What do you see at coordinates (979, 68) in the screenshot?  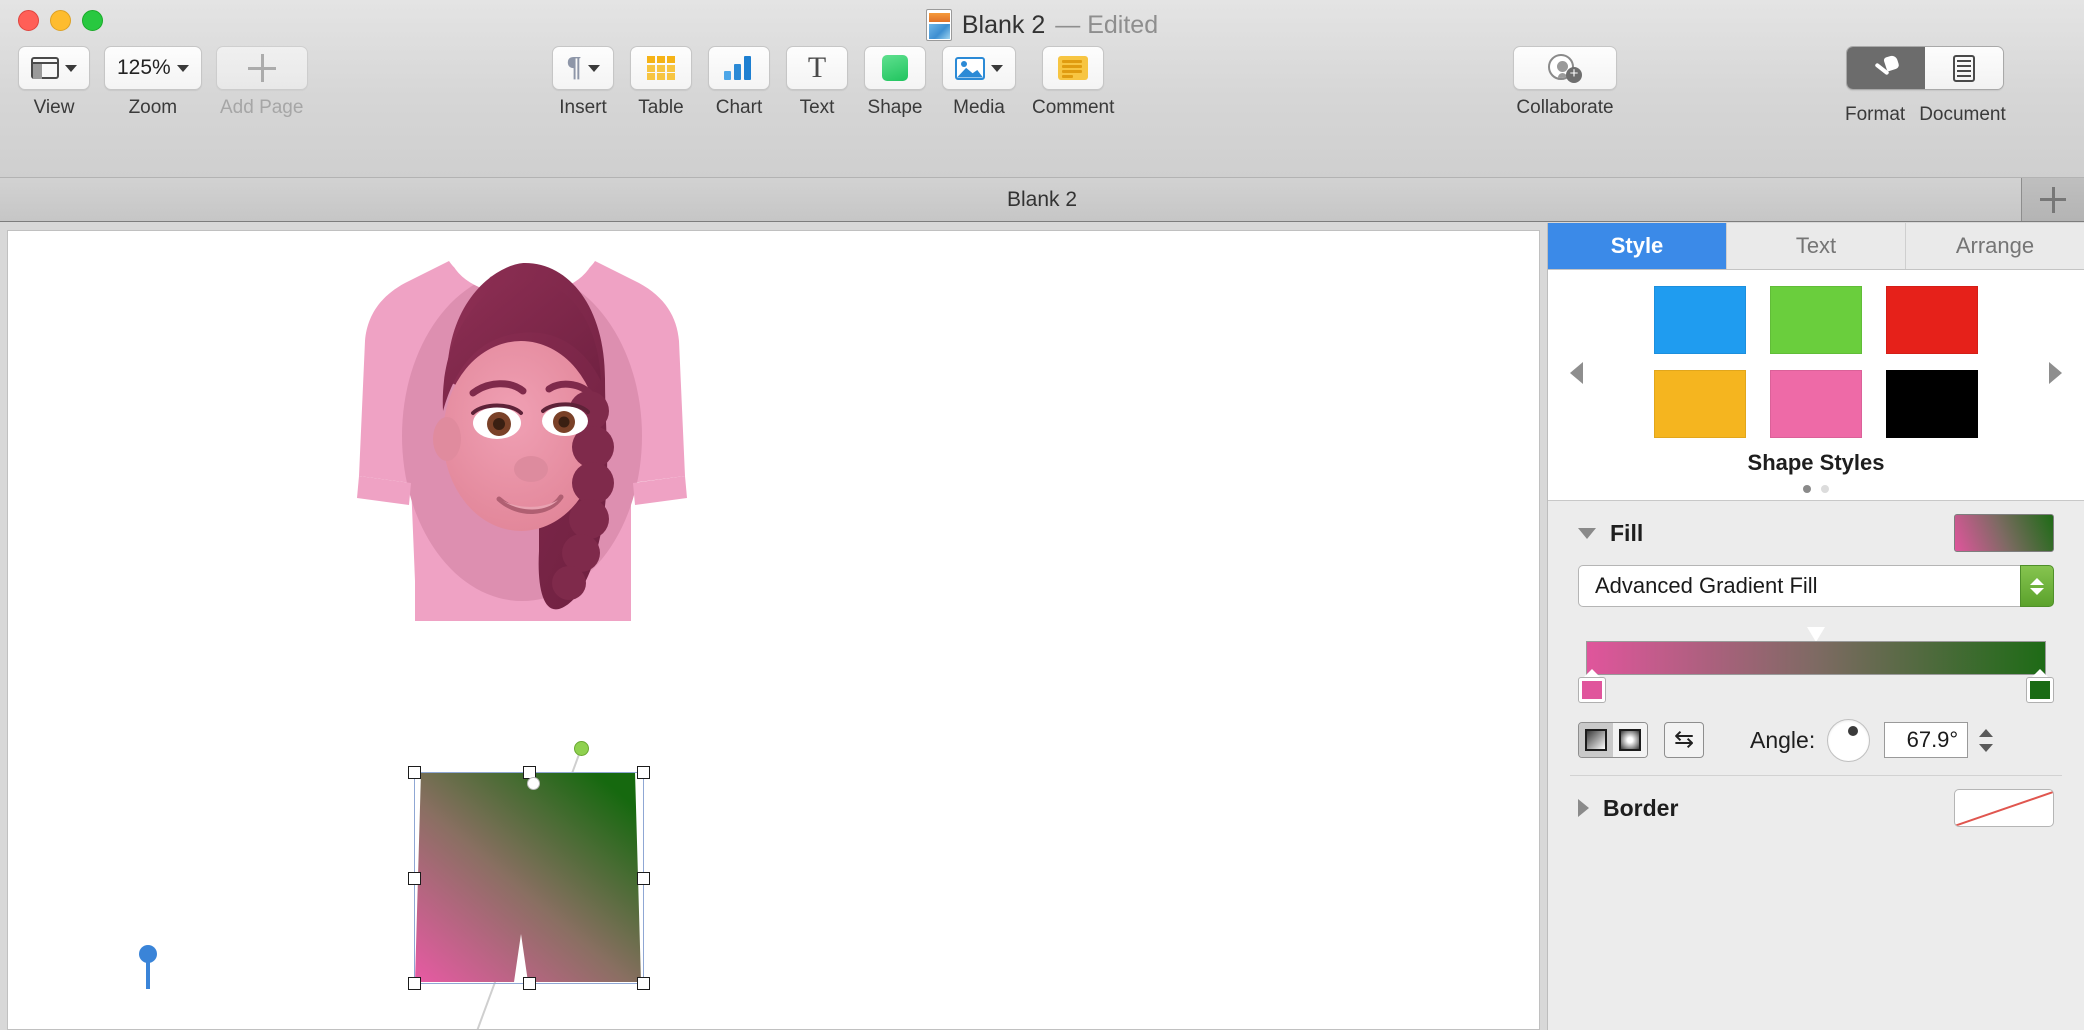 I see `media-button` at bounding box center [979, 68].